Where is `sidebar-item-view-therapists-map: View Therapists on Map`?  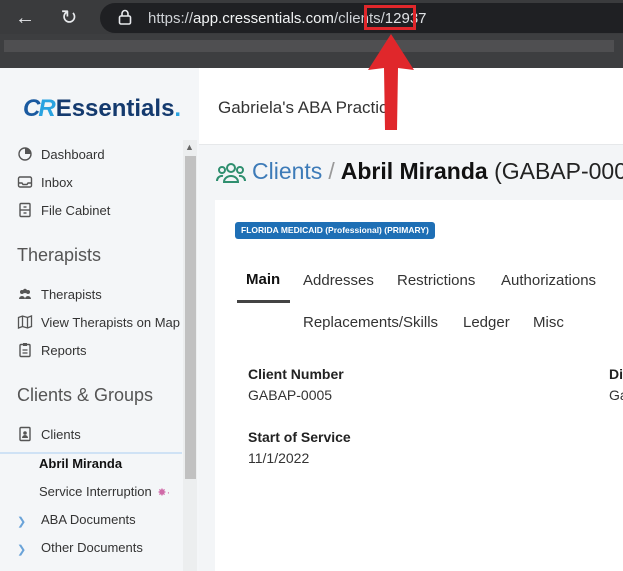
sidebar-item-view-therapists-map: View Therapists on Map is located at coordinates (98, 322).